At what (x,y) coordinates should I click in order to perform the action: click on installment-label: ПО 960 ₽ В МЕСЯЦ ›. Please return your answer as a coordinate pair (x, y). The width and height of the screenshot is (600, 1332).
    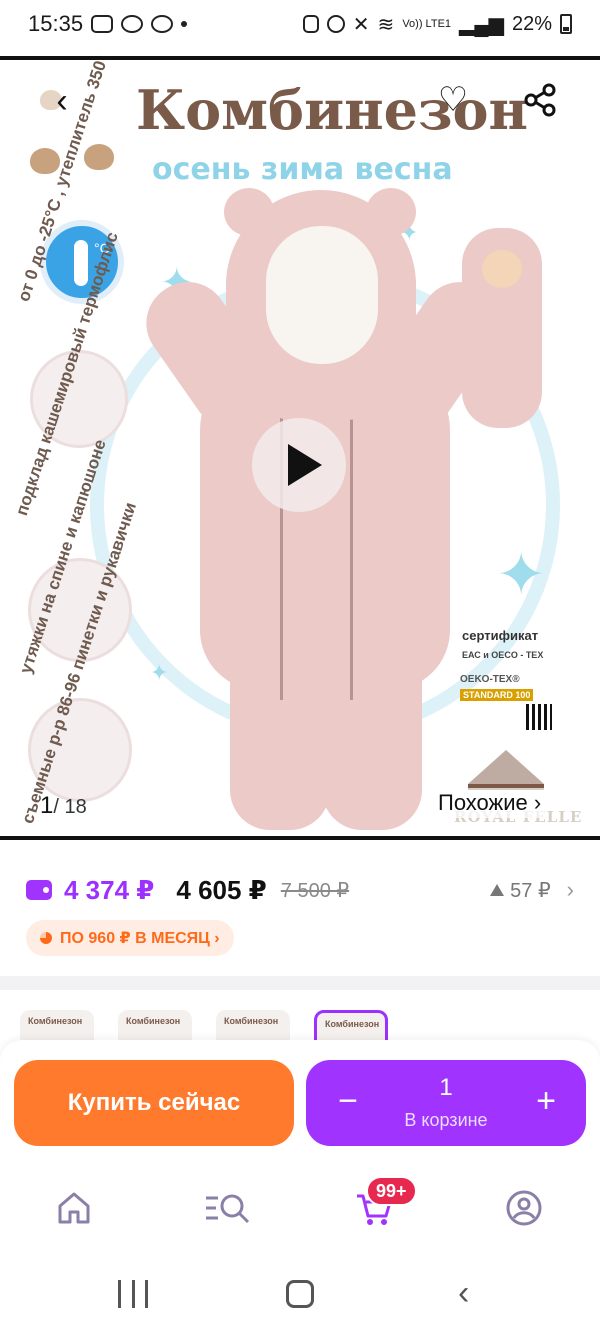
    Looking at the image, I should click on (140, 938).